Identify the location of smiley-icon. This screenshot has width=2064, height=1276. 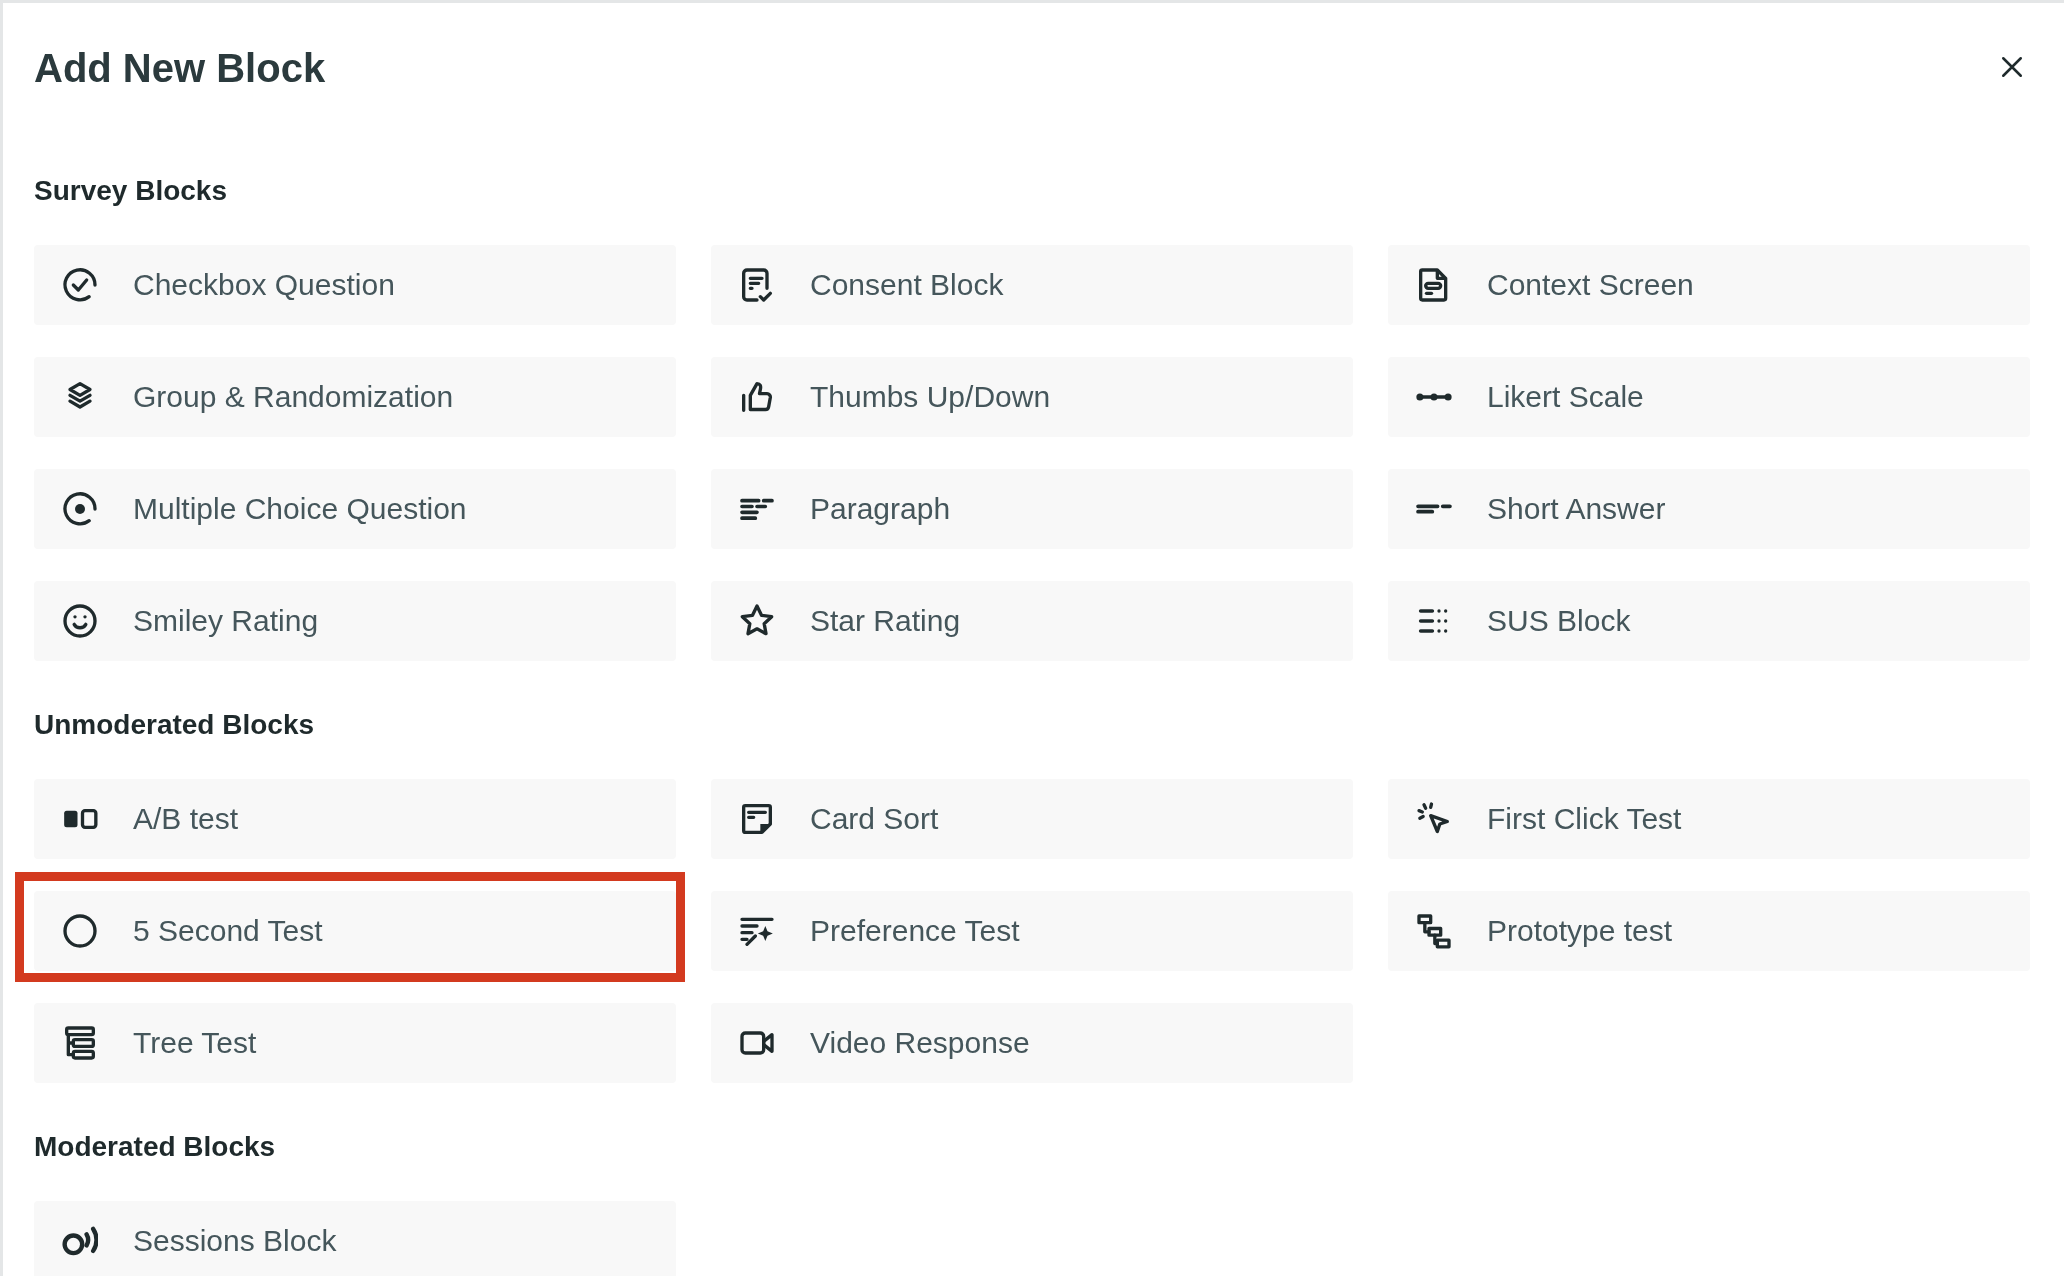
(80, 621).